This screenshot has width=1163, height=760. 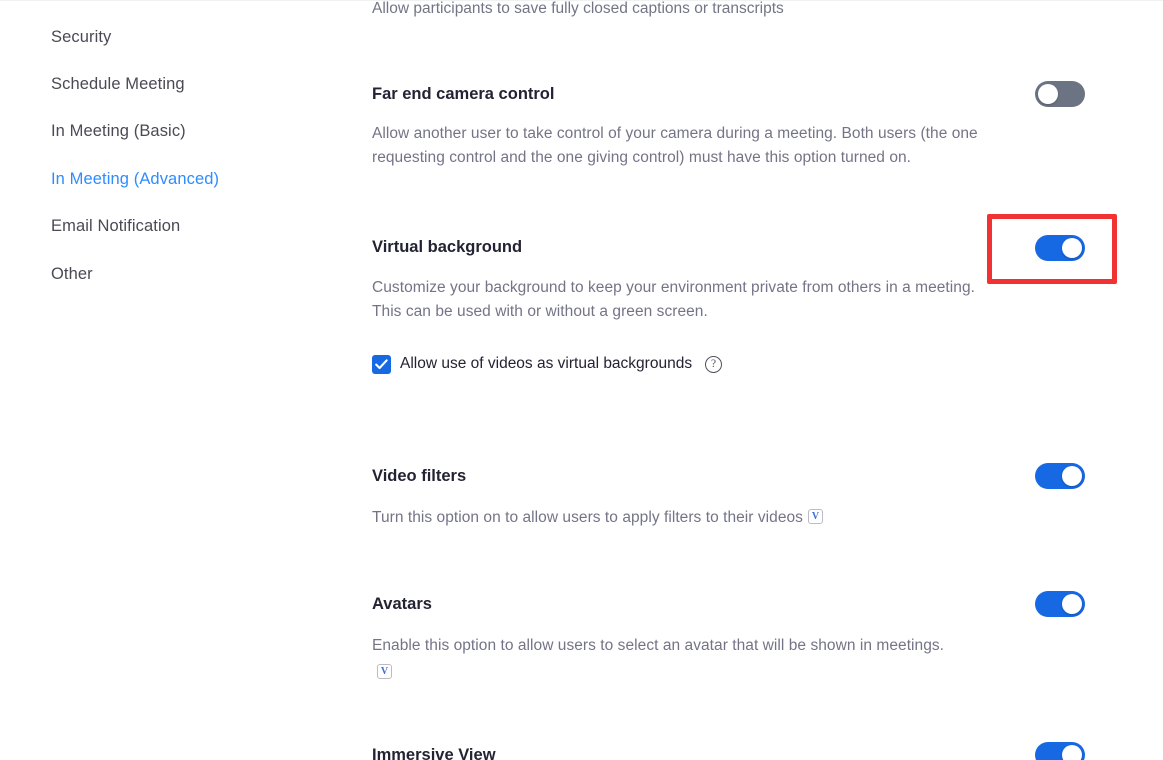 I want to click on immersive-view-toggle, so click(x=1060, y=751).